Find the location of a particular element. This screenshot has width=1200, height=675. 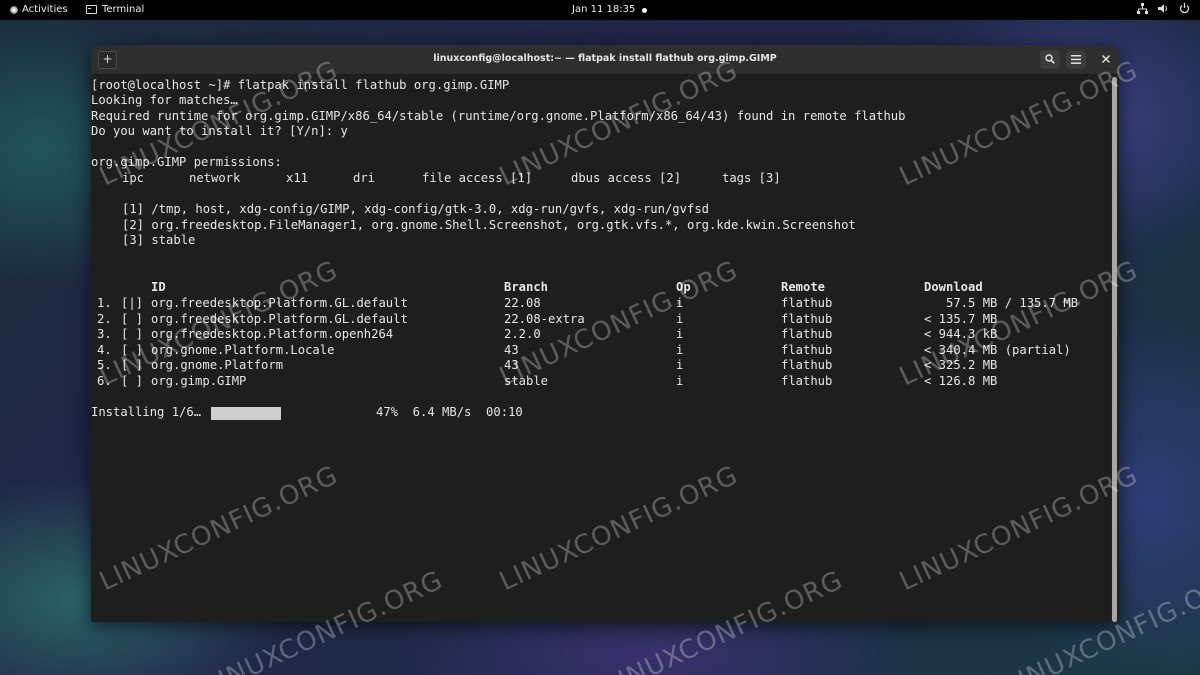

volume-icon is located at coordinates (1162, 8).